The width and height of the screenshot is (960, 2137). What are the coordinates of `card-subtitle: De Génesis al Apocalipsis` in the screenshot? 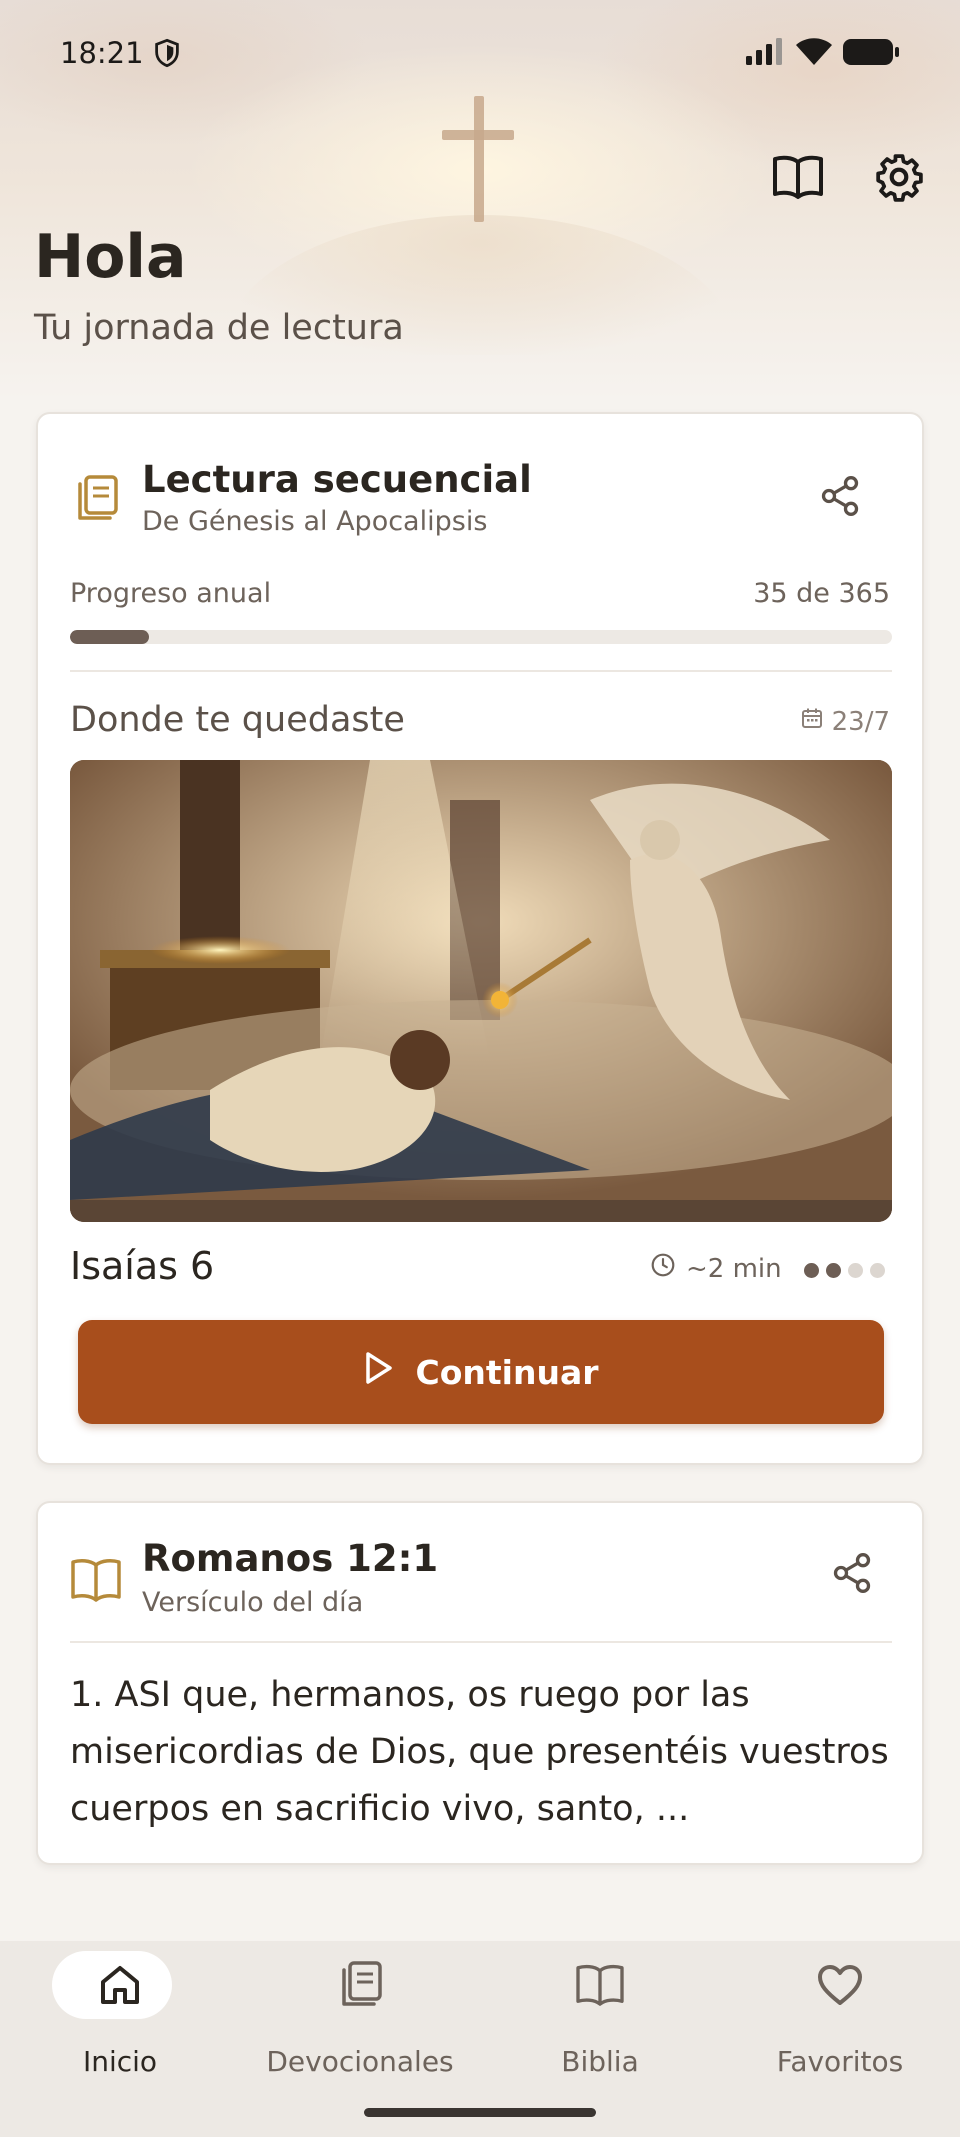 It's located at (315, 521).